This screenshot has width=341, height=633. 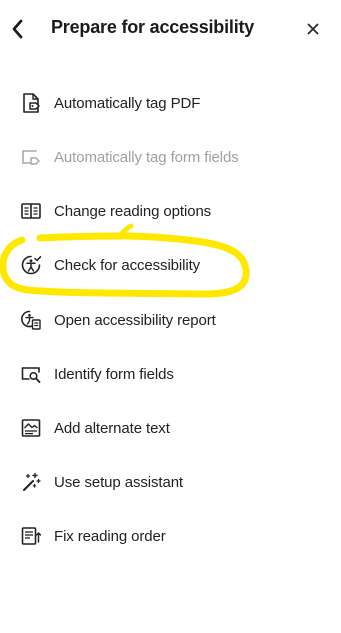 What do you see at coordinates (133, 211) in the screenshot?
I see `tool-label: Change reading options` at bounding box center [133, 211].